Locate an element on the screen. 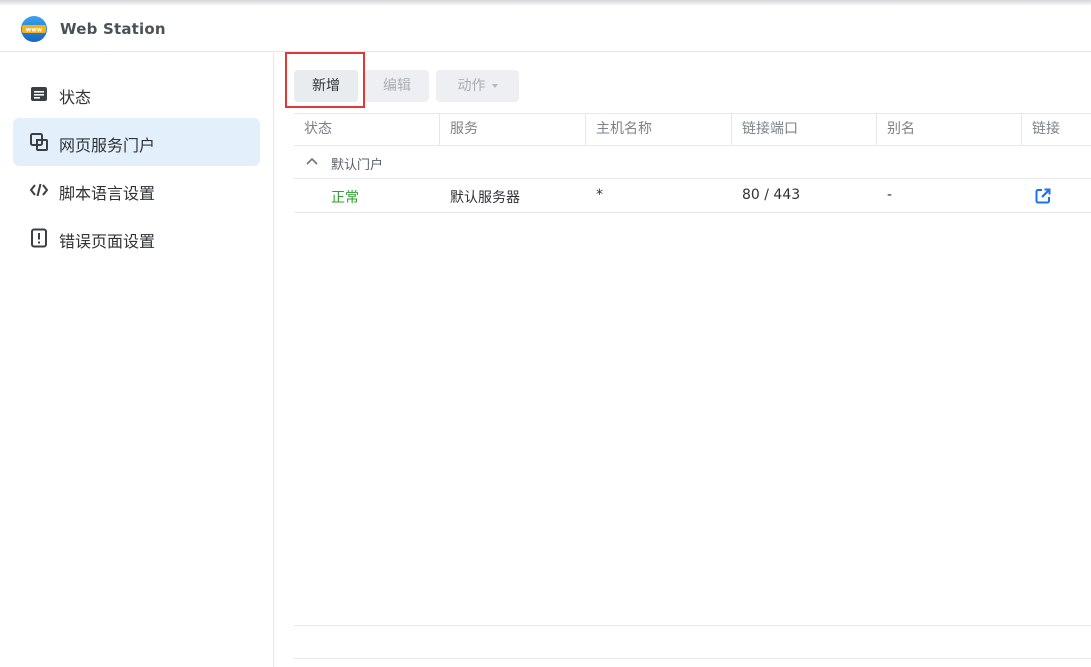  group-row-default-portal: 默认门户 is located at coordinates (692, 162).